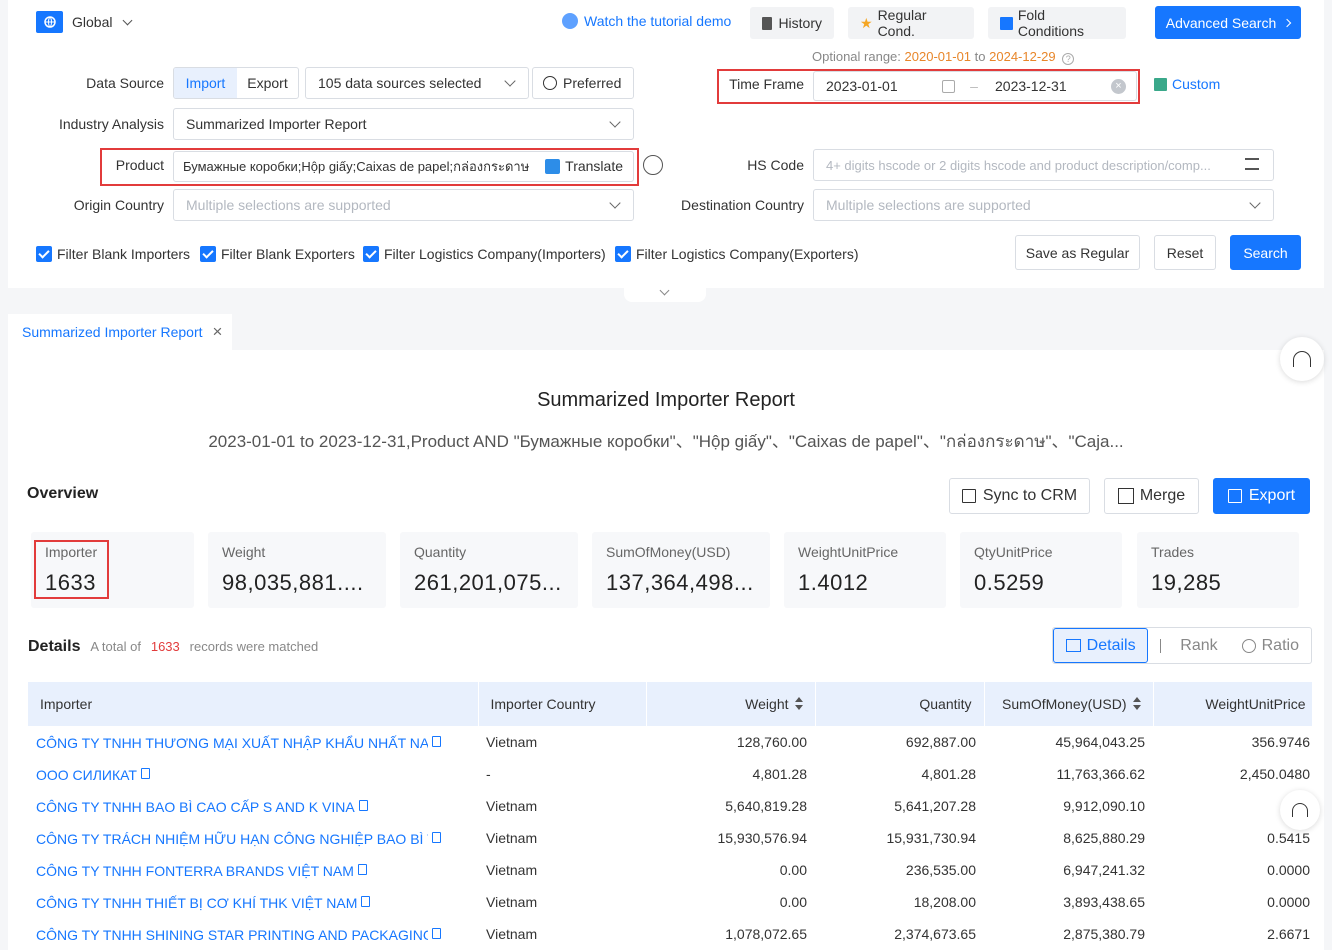 The width and height of the screenshot is (1332, 950). I want to click on close-icon: ×, so click(218, 332).